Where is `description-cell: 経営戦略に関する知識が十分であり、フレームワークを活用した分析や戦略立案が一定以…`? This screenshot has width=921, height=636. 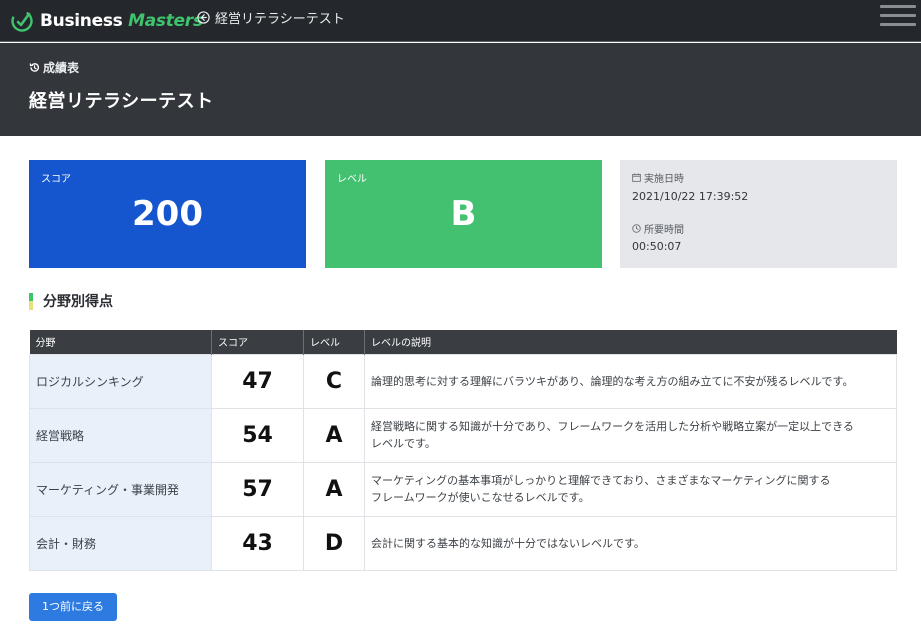 description-cell: 経営戦略に関する知識が十分であり、フレームワークを活用した分析や戦略立案が一定以… is located at coordinates (630, 435).